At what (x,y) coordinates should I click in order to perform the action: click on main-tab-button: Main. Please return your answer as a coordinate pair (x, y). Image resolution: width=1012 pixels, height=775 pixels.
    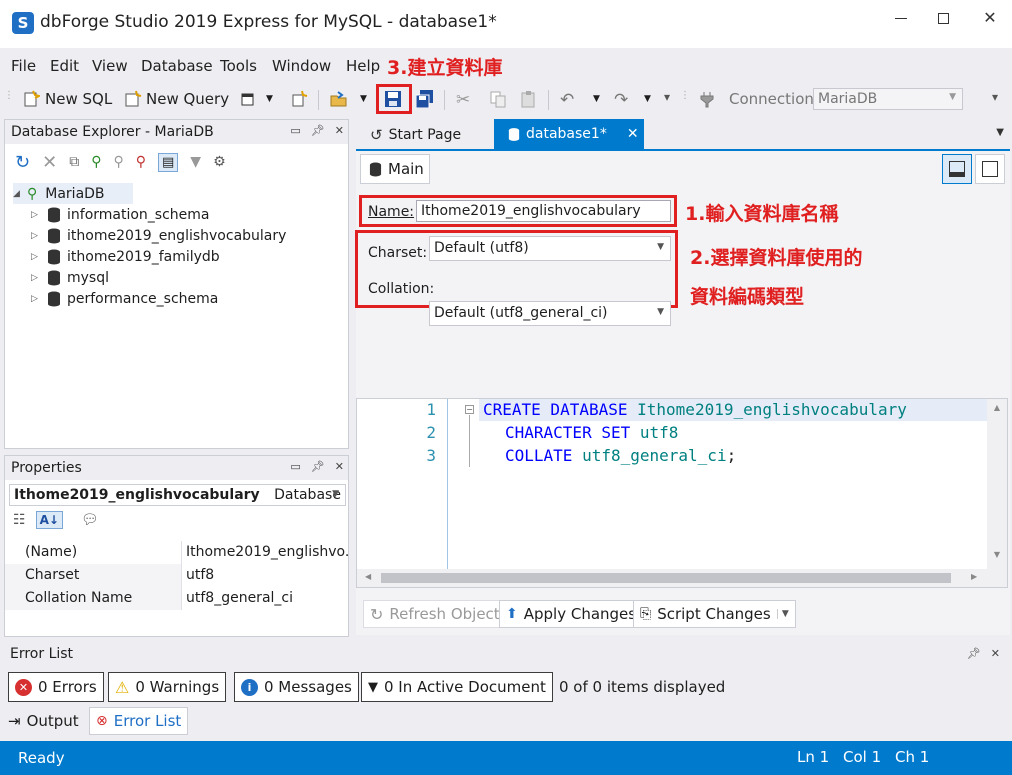
    Looking at the image, I should click on (395, 169).